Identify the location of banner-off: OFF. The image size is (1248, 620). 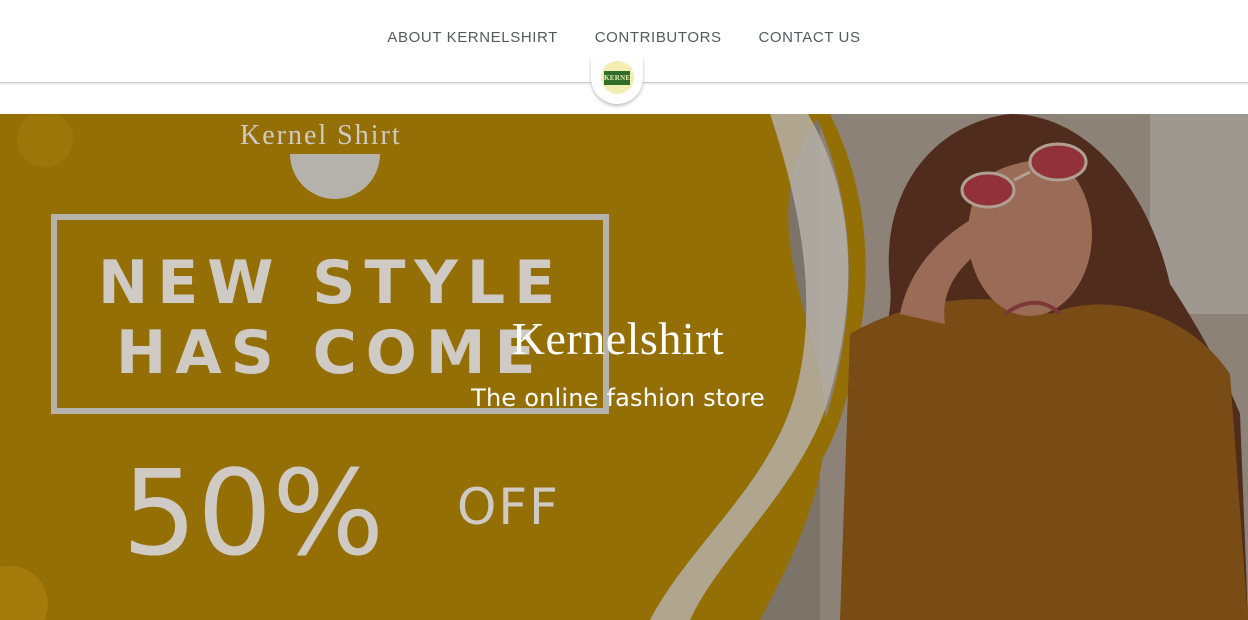
(508, 507).